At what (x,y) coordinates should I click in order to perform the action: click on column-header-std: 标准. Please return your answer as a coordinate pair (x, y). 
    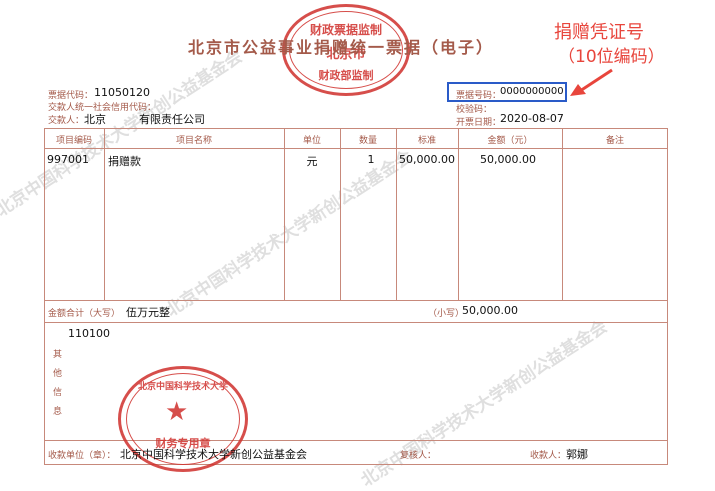
    Looking at the image, I should click on (426, 141).